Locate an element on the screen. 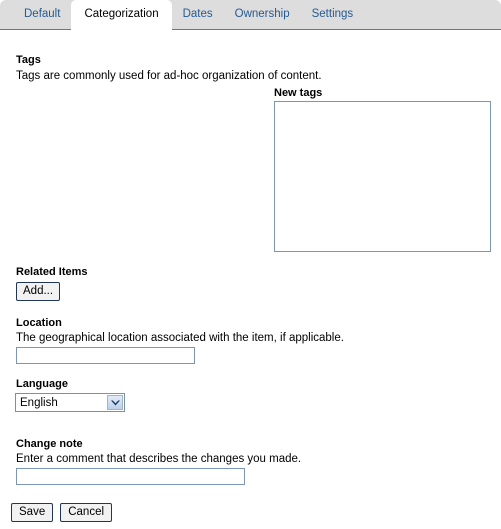 The width and height of the screenshot is (501, 529). related-items-label: Related Items is located at coordinates (52, 272).